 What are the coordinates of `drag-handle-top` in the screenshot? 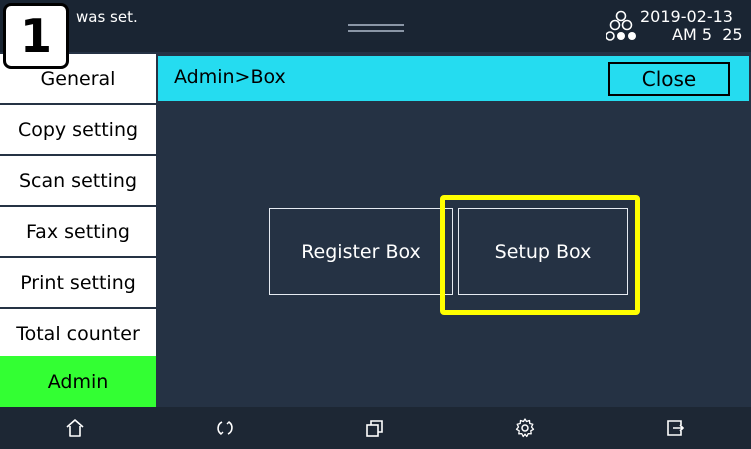 It's located at (376, 25).